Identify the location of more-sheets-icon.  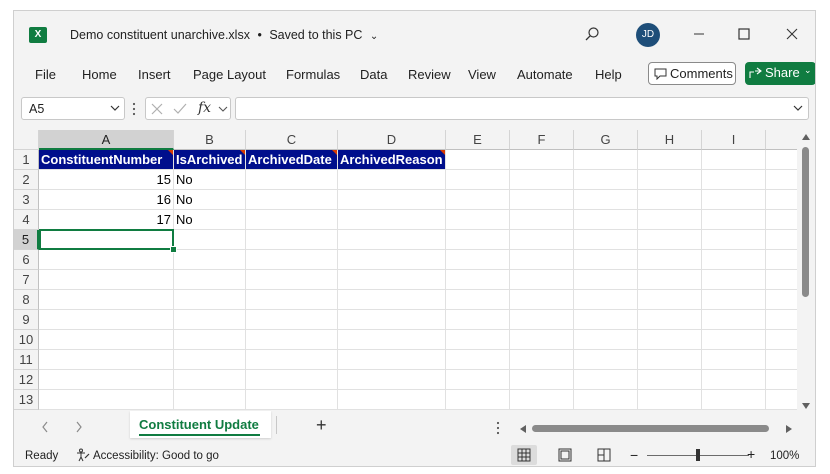
(498, 428).